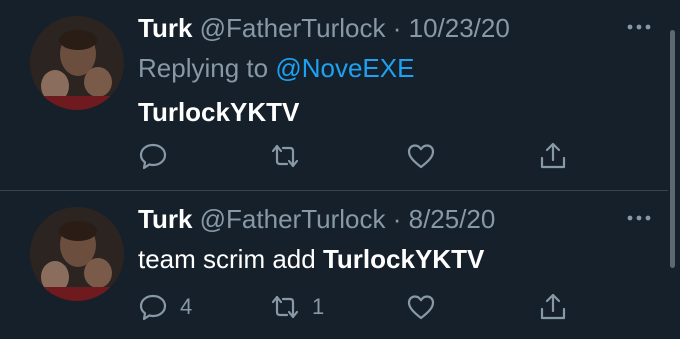 The height and width of the screenshot is (339, 680). I want to click on replying-prefix: Replying to, so click(203, 68).